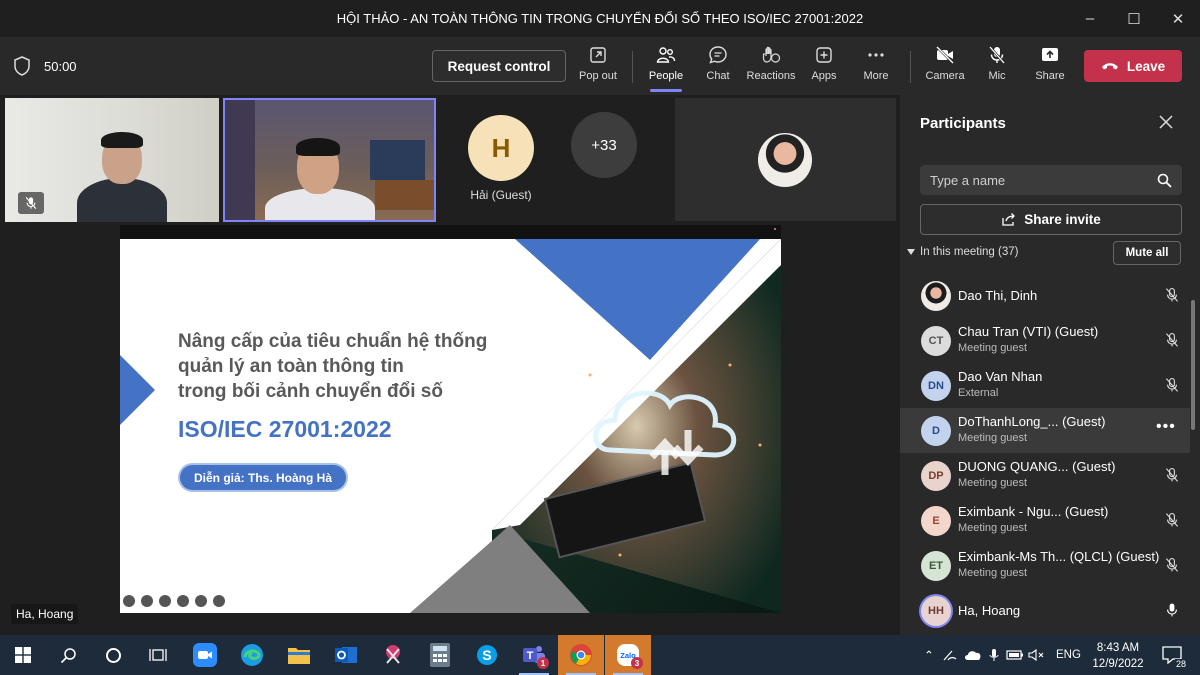 The width and height of the screenshot is (1200, 675). Describe the element at coordinates (1109, 66) in the screenshot. I see `hang-up-icon` at that location.